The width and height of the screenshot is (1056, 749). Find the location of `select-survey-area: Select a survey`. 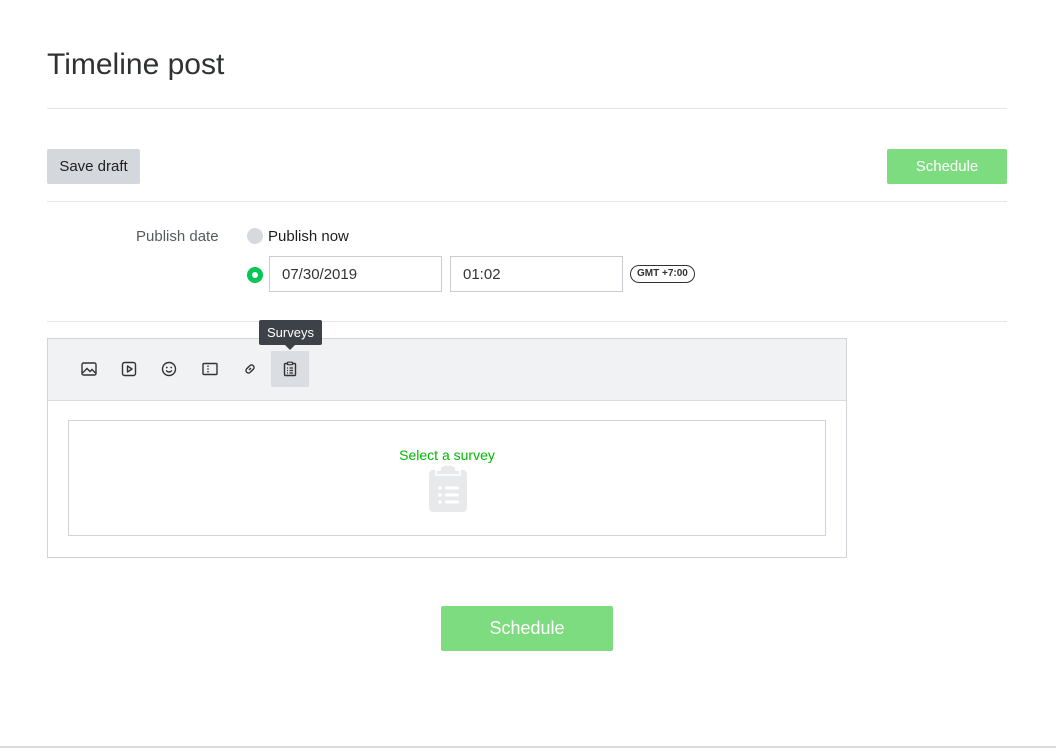

select-survey-area: Select a survey is located at coordinates (447, 478).